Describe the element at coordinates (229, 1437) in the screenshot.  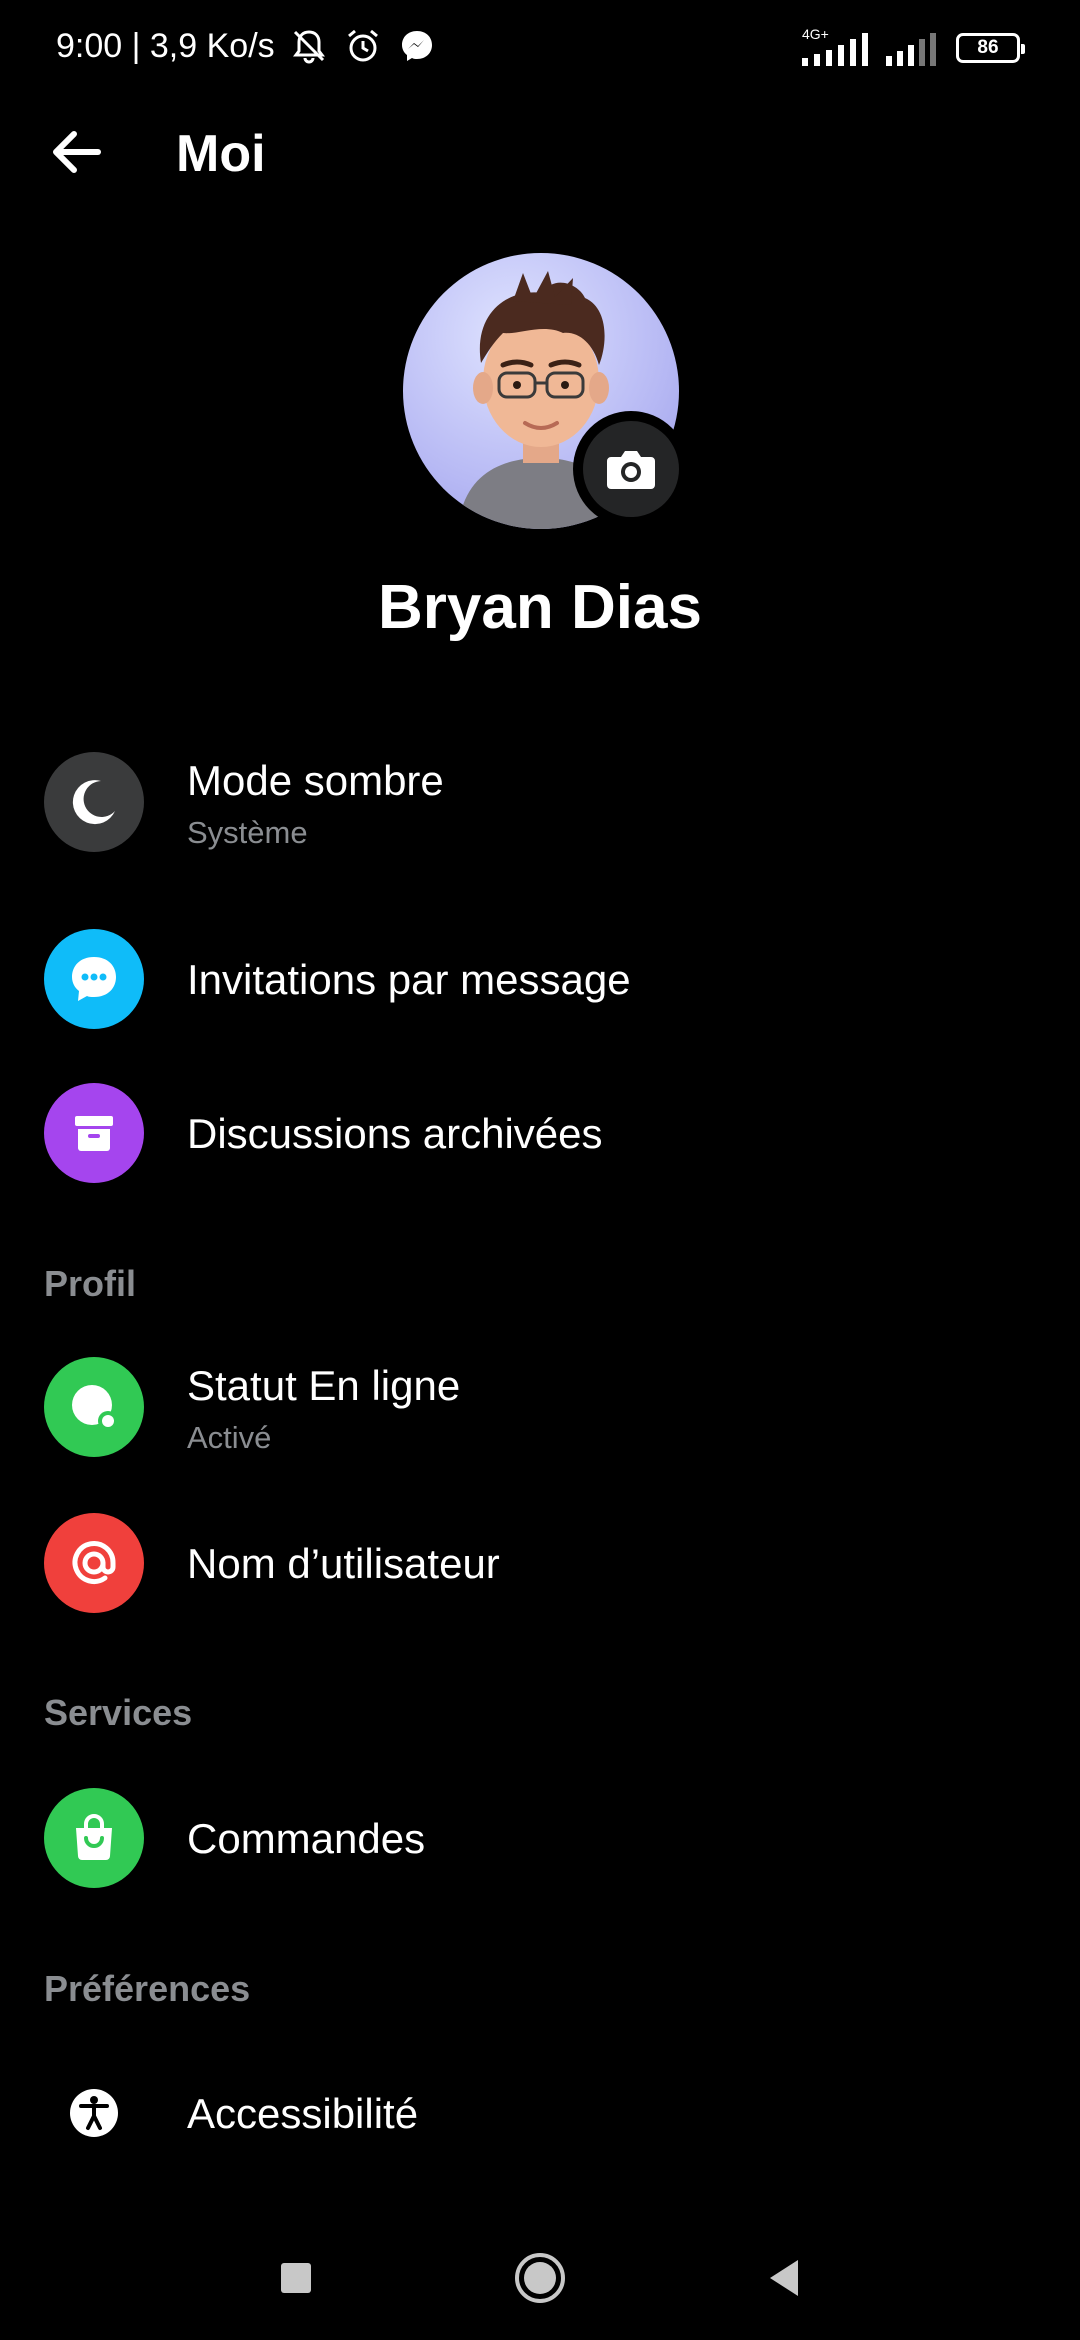
I see `active-status-value: Activé` at that location.